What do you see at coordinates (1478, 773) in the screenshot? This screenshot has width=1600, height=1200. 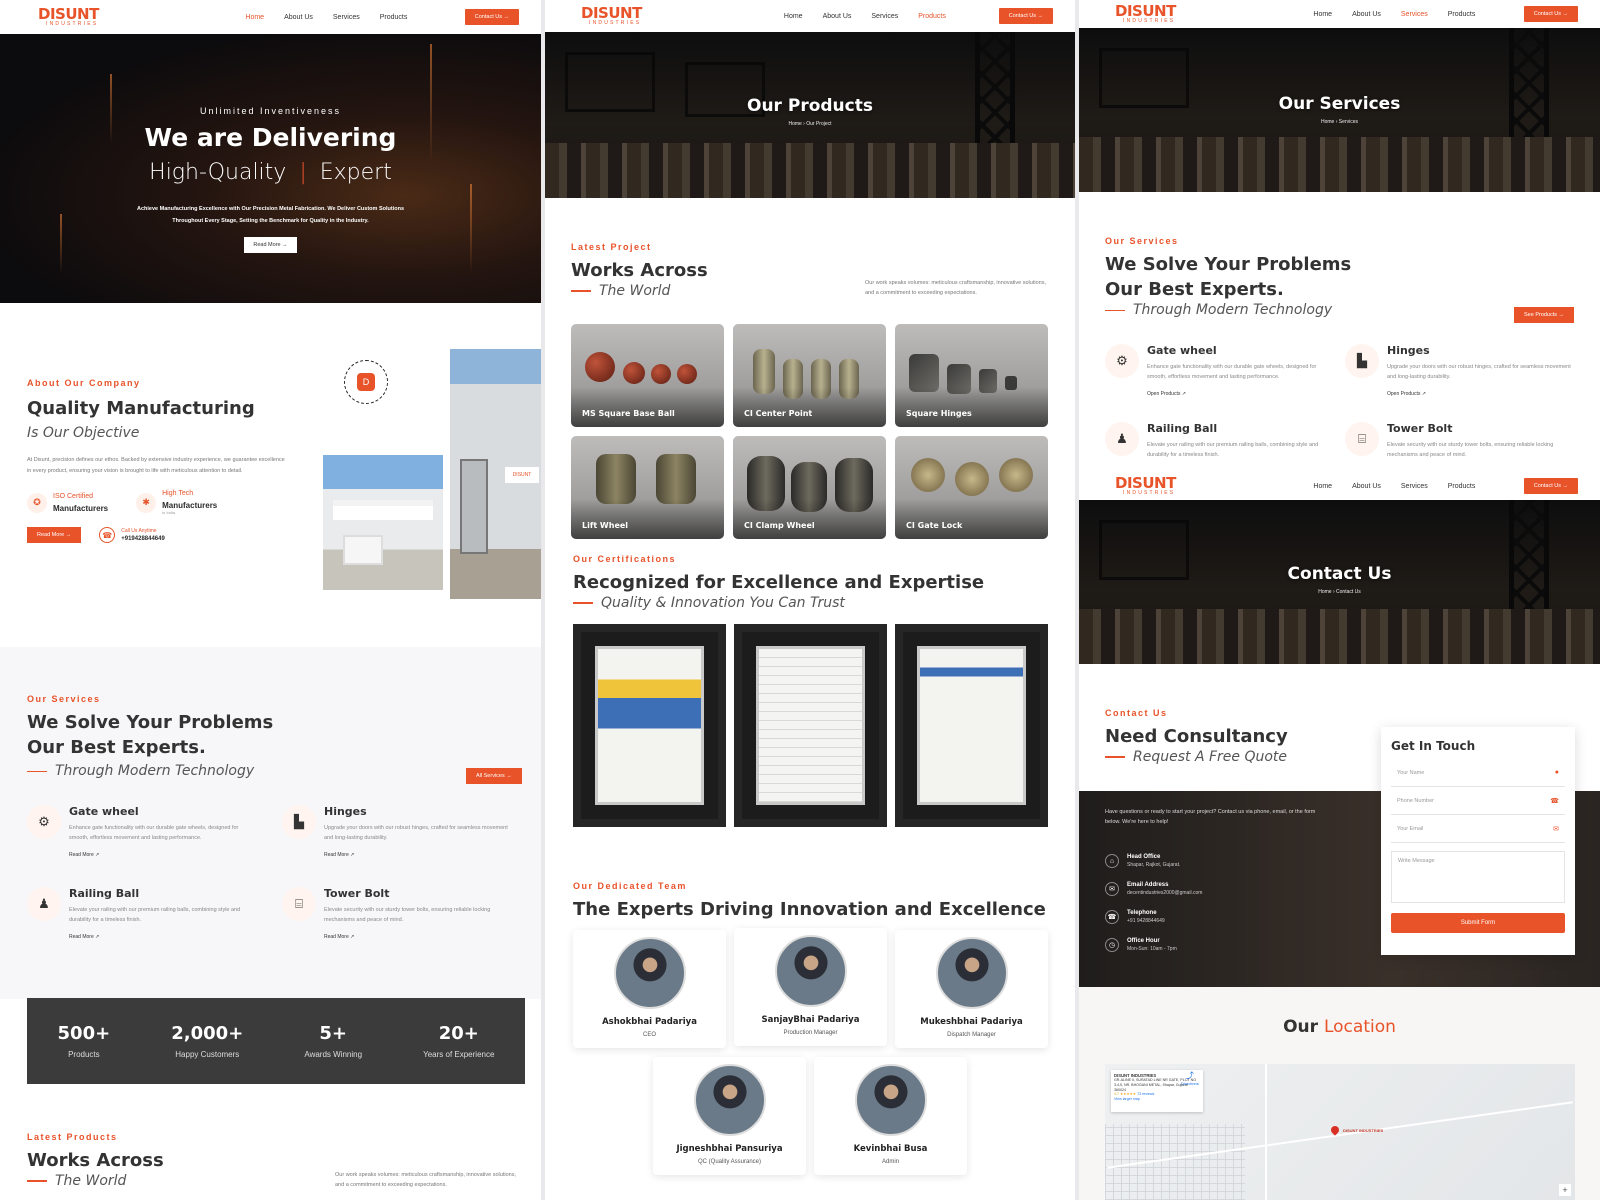 I see `name-field: Your Name ●` at bounding box center [1478, 773].